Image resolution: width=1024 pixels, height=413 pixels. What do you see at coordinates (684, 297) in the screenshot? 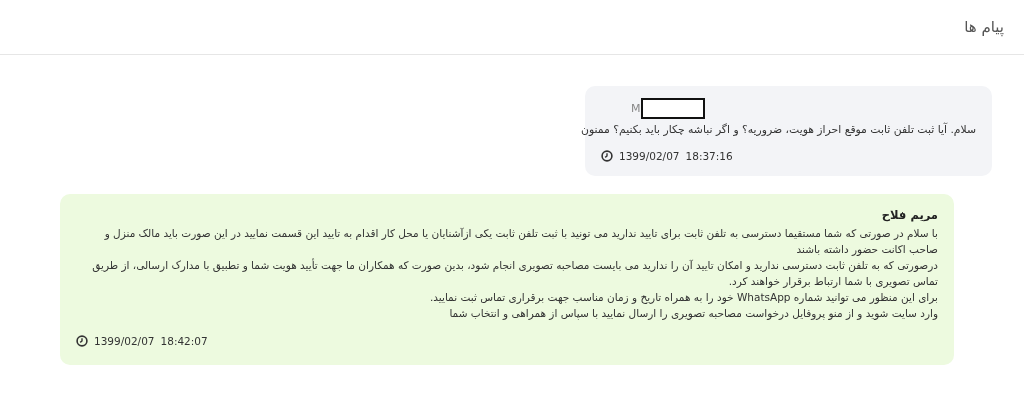
I see `message-text: برای این منظور می توانید شماره WhatsApp خود را به همراه تاریخ و زمان مناسب جهت برقراری تماس ثبت نمایید.` at bounding box center [684, 297].